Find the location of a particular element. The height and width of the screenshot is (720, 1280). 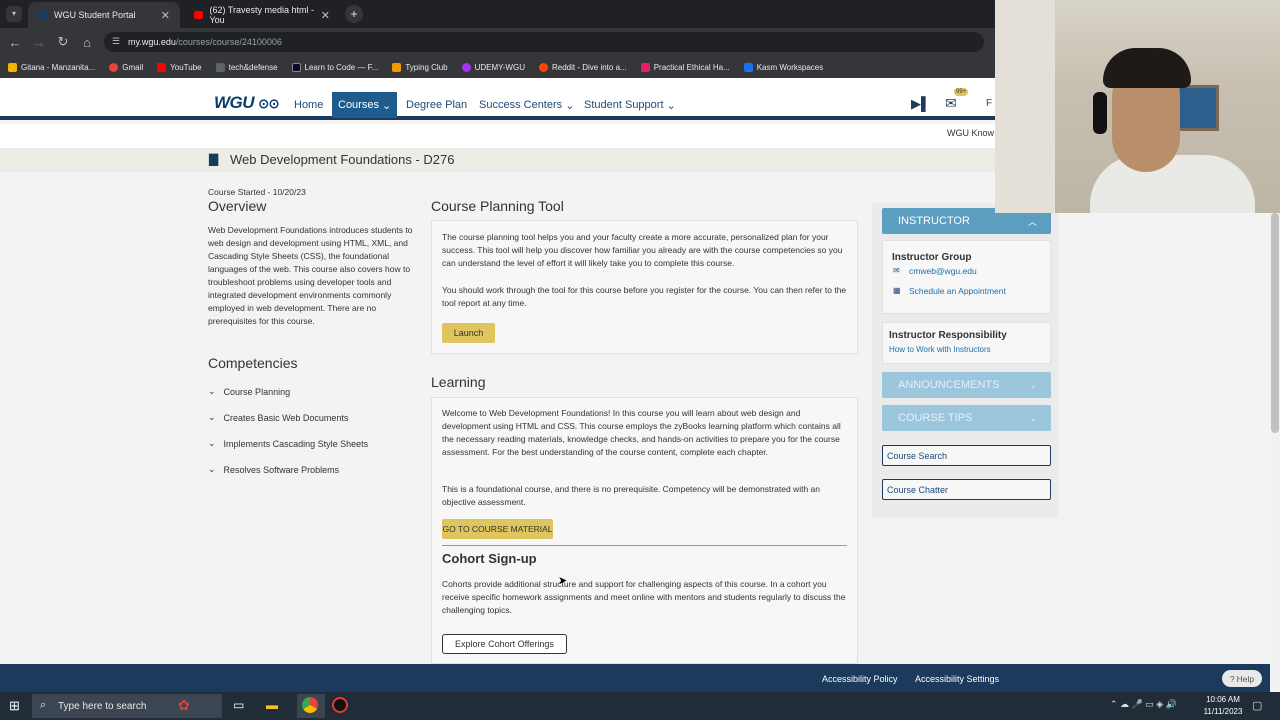

chevron-up-icon: ︿ is located at coordinates (1032, 221).